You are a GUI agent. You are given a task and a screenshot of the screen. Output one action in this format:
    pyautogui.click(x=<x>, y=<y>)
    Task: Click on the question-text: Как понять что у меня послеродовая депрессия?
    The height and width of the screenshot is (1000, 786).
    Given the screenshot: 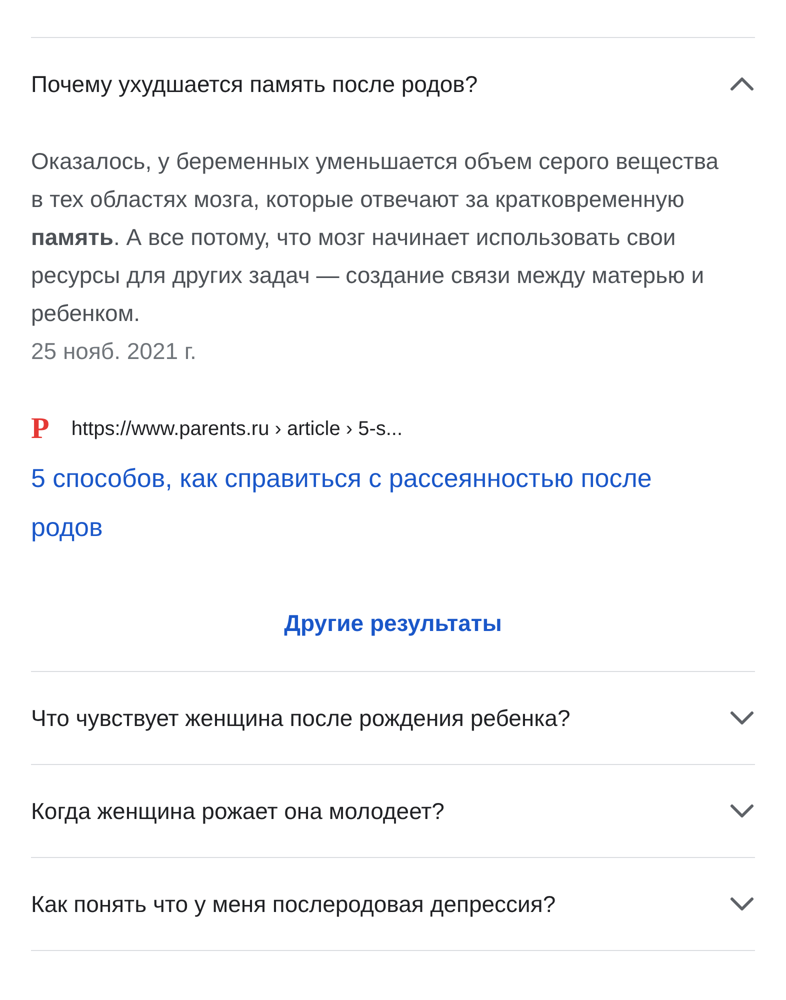 What is the action you would take?
    pyautogui.click(x=293, y=904)
    